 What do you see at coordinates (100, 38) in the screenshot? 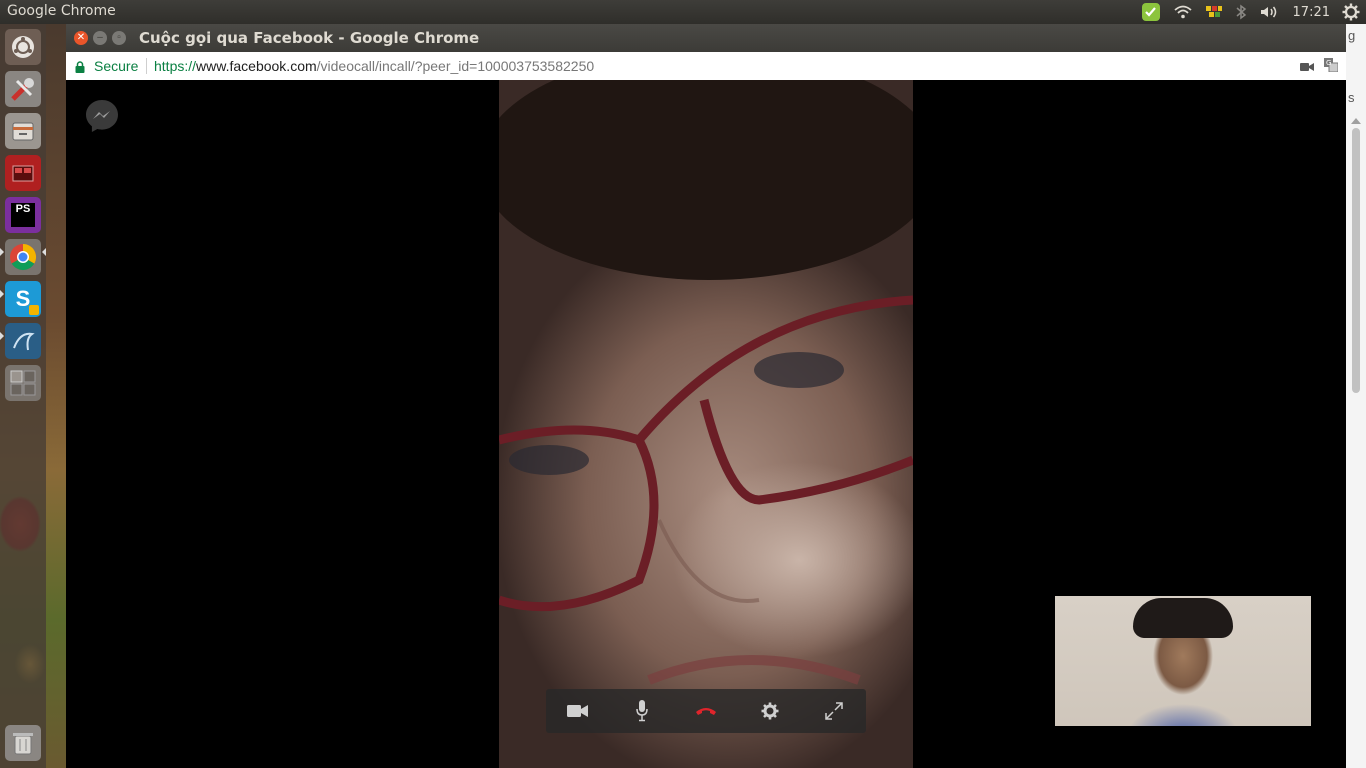
I see `window-minimize-button: –` at bounding box center [100, 38].